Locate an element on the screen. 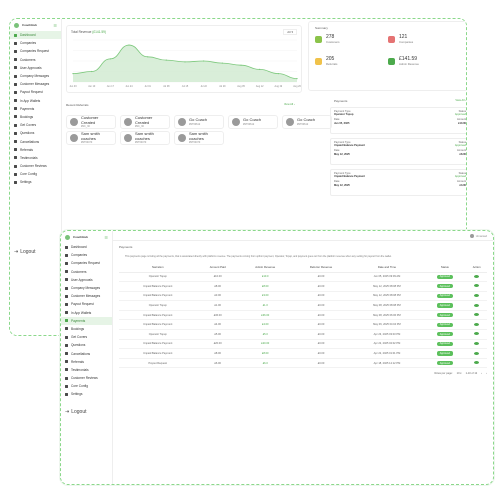  sidebar-item-label: Dashboard is located at coordinates (28, 35).